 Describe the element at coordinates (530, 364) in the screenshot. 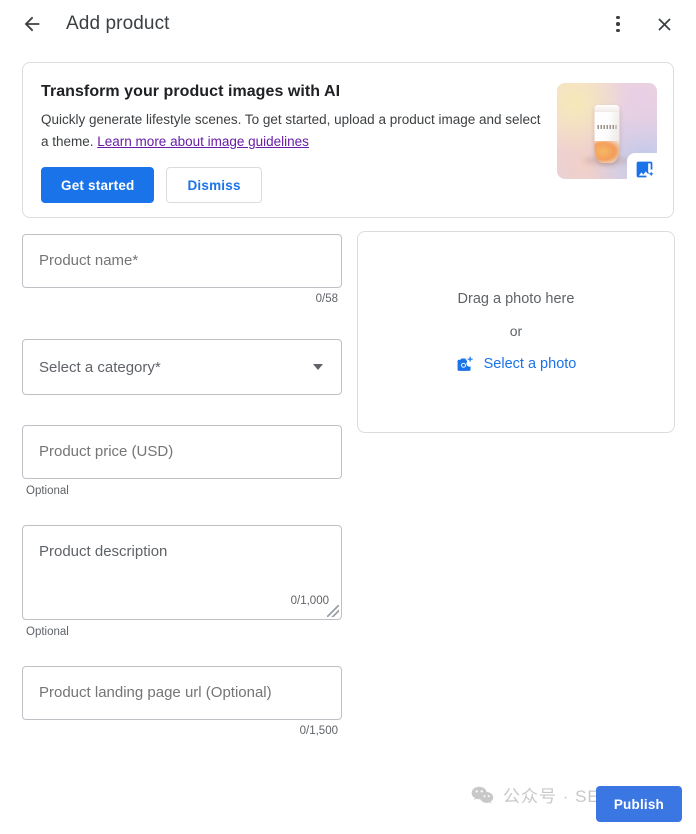

I see `select-a-photo-label: Select a photo` at that location.